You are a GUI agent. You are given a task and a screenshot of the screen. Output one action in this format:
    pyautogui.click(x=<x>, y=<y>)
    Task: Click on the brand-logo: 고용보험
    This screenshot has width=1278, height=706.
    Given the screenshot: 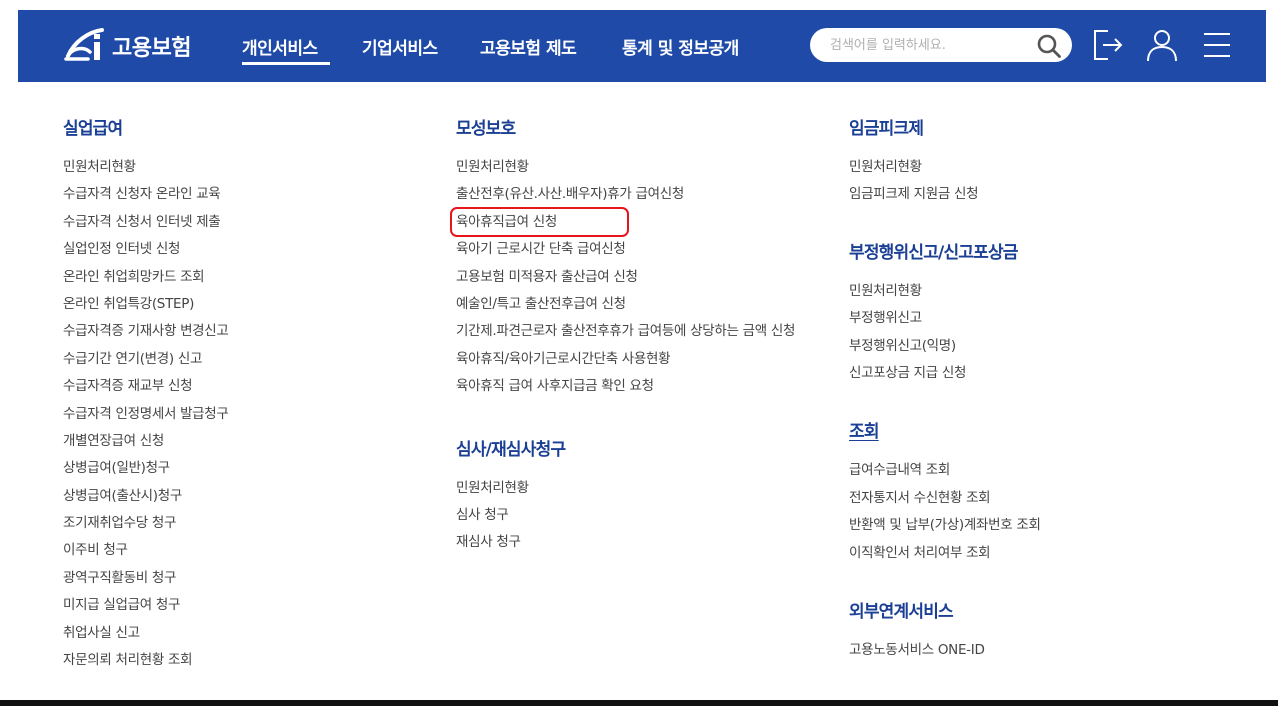 What is the action you would take?
    pyautogui.click(x=126, y=46)
    